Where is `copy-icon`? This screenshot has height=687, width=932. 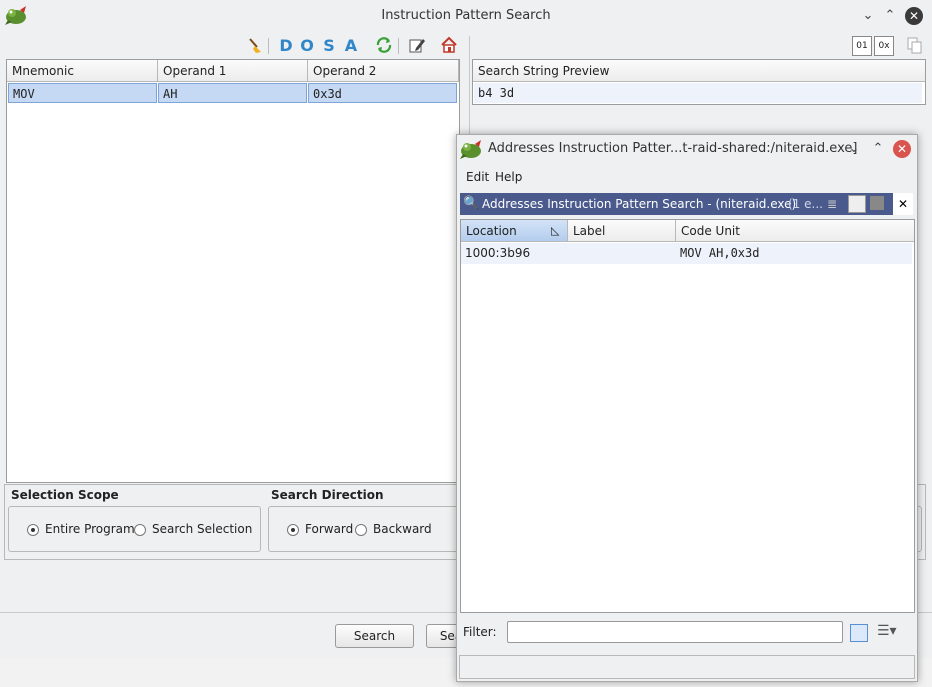 copy-icon is located at coordinates (915, 45).